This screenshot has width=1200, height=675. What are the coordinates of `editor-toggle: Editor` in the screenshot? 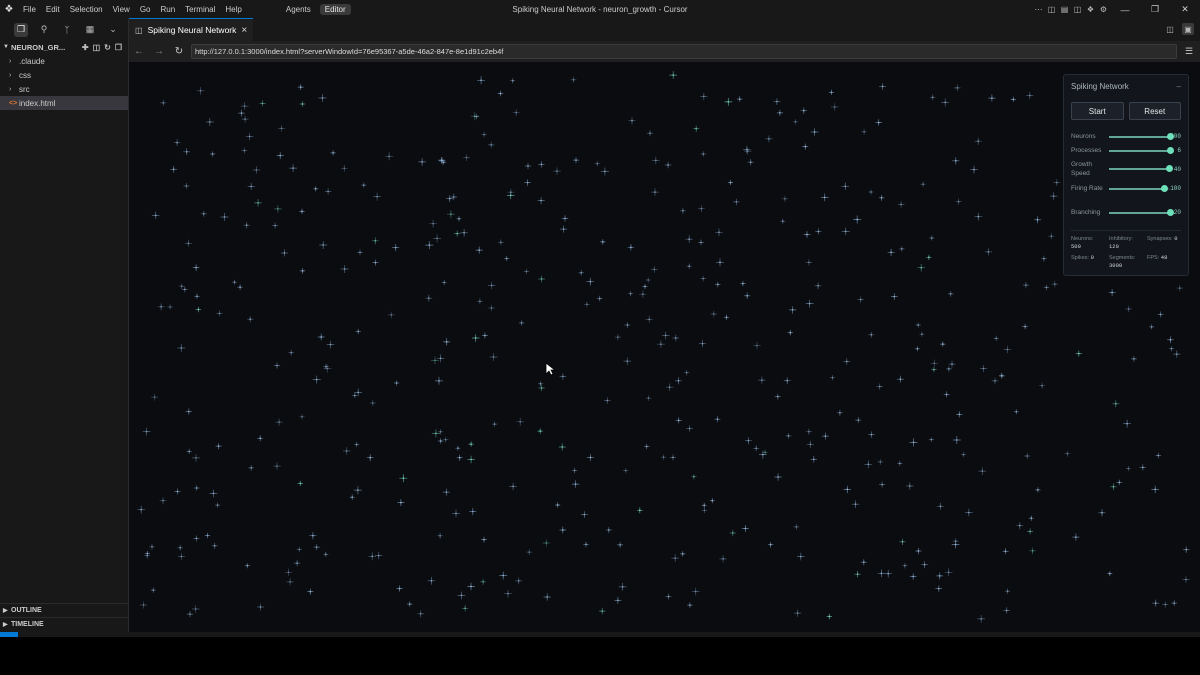 It's located at (335, 9).